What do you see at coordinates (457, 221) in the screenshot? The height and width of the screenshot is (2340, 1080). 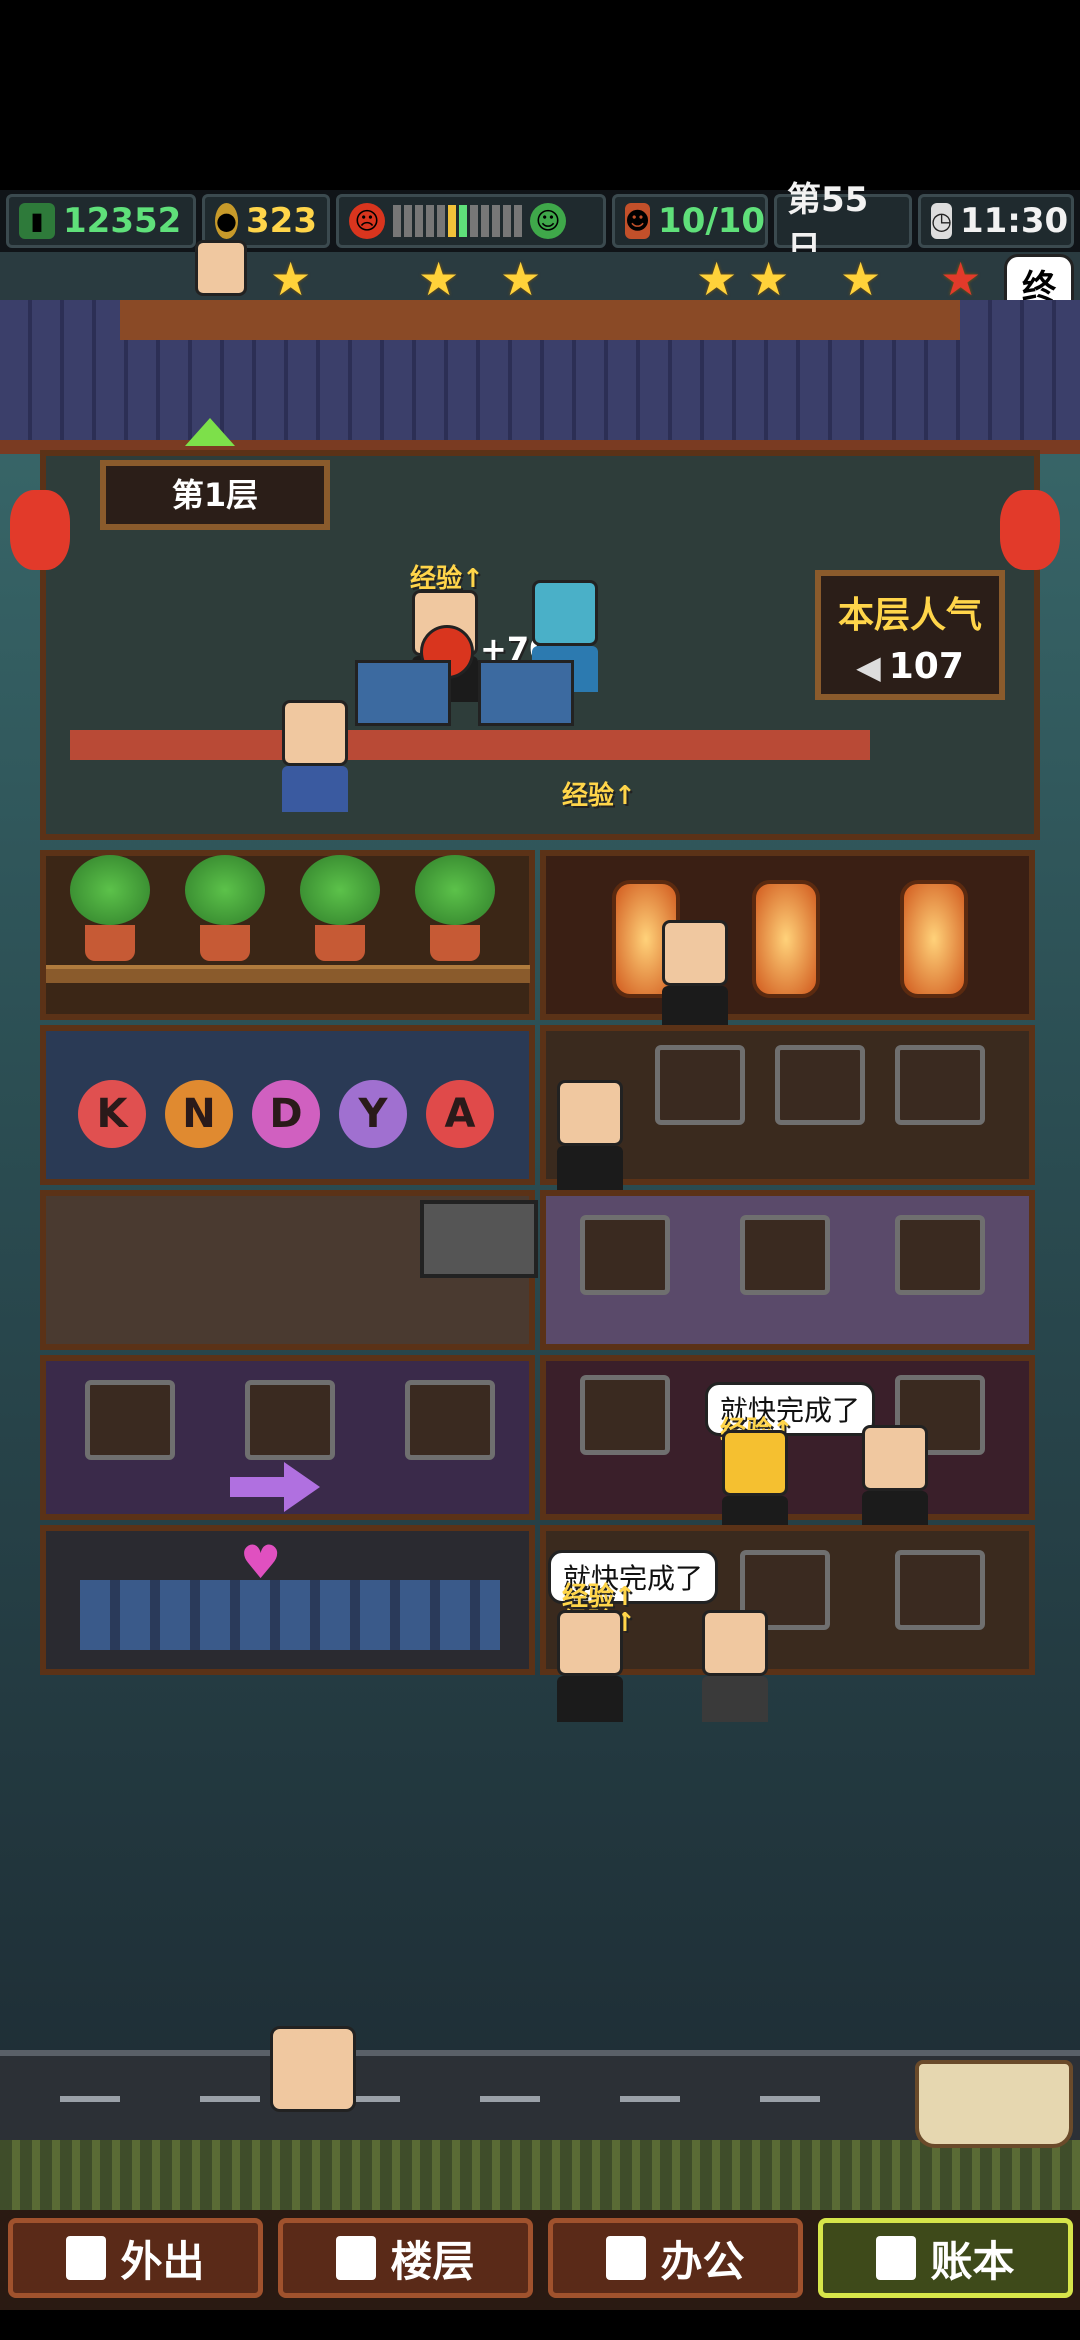 I see `mood-meter-bar` at bounding box center [457, 221].